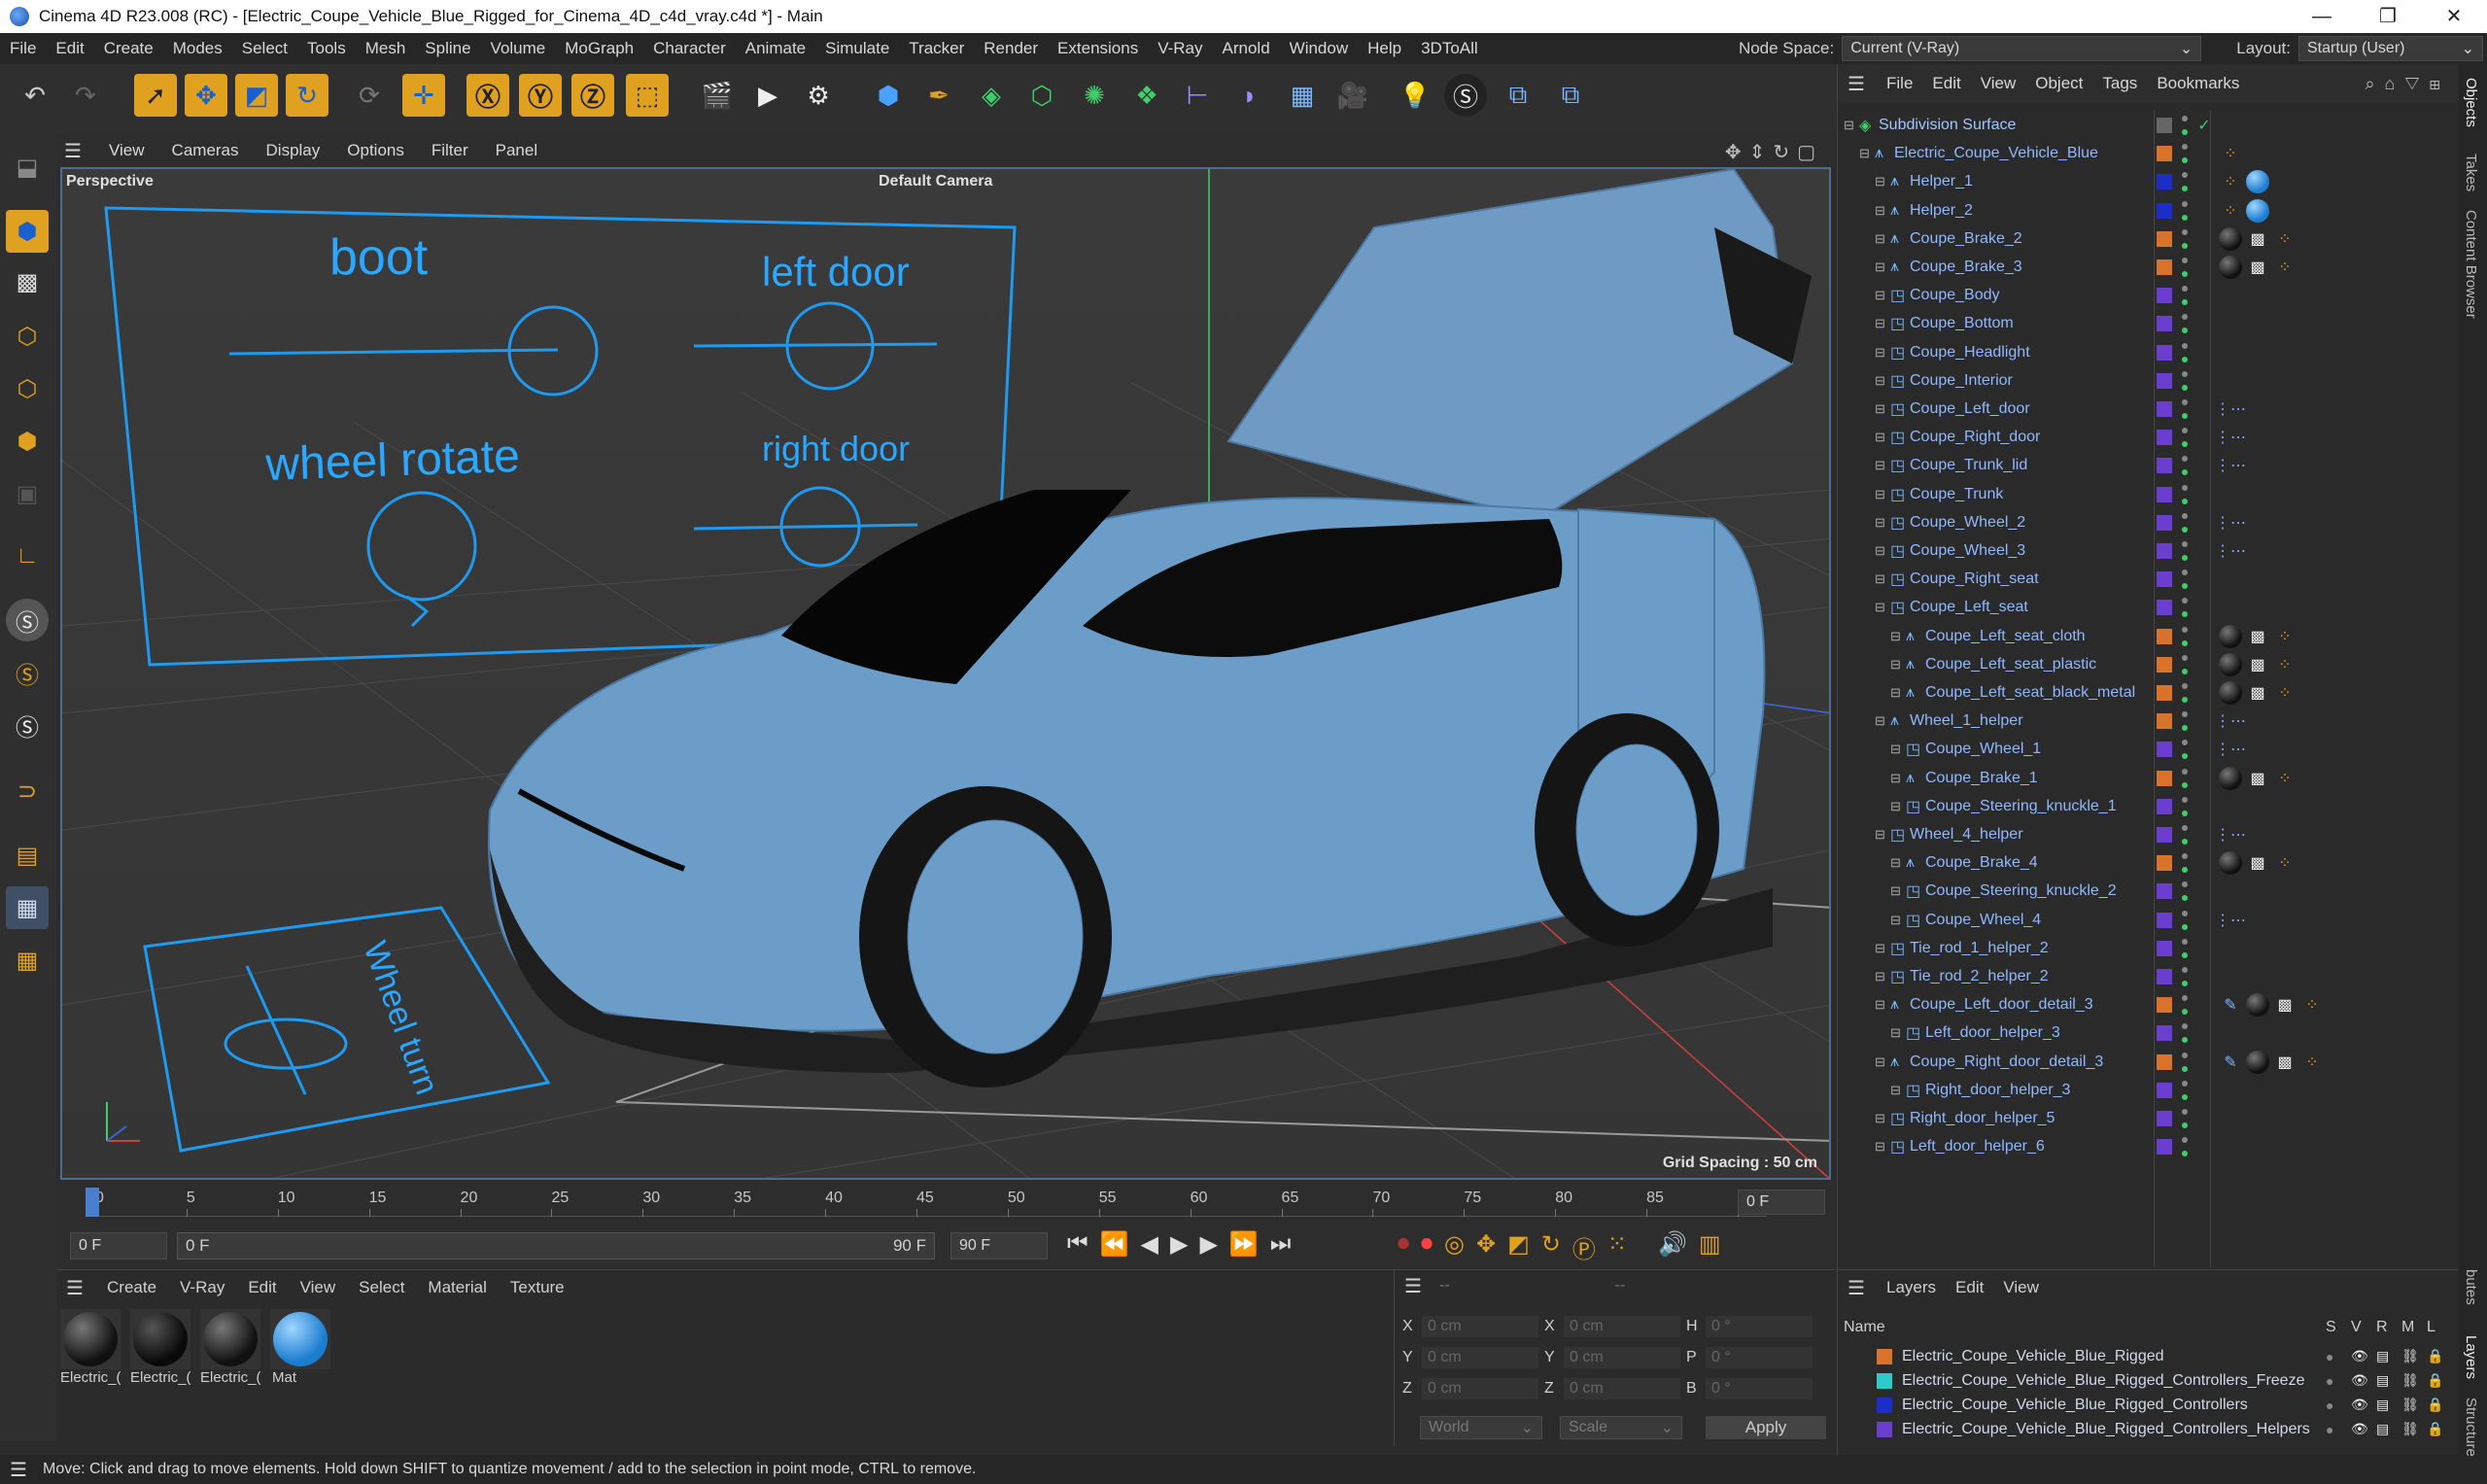  I want to click on object-row: ⊟ ◳ Coupe_Body, so click(2149, 295).